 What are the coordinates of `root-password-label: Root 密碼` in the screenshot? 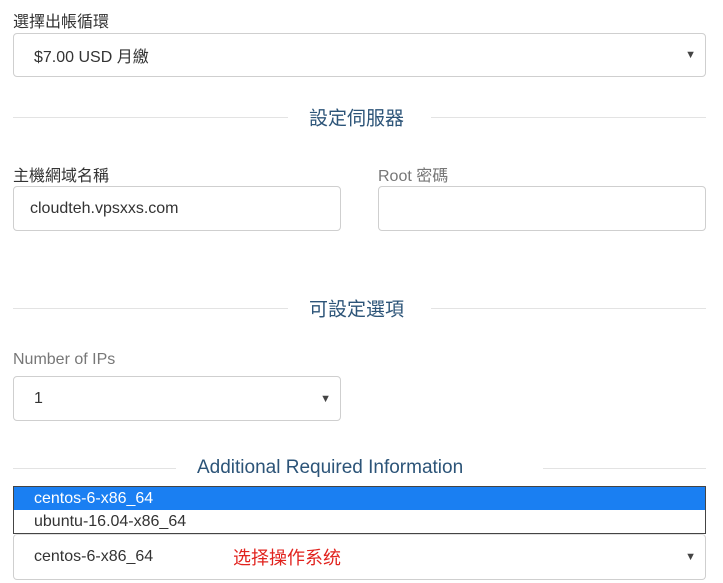 It's located at (413, 176).